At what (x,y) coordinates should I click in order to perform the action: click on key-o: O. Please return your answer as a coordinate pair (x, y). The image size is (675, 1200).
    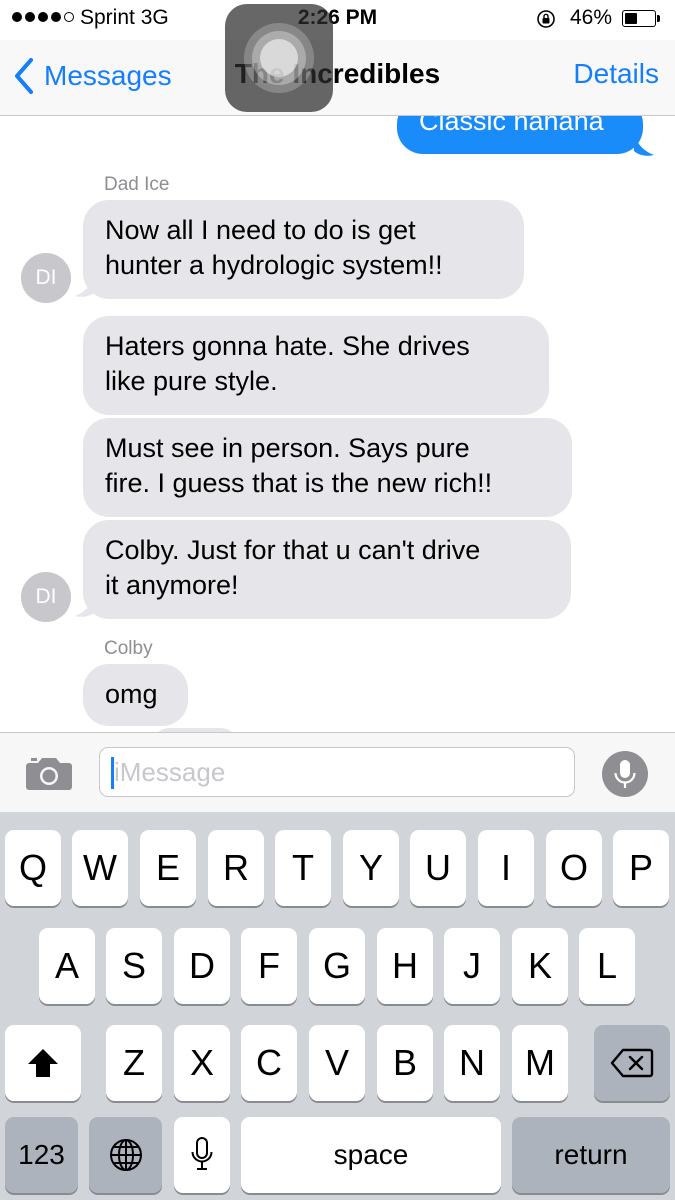
    Looking at the image, I should click on (574, 868).